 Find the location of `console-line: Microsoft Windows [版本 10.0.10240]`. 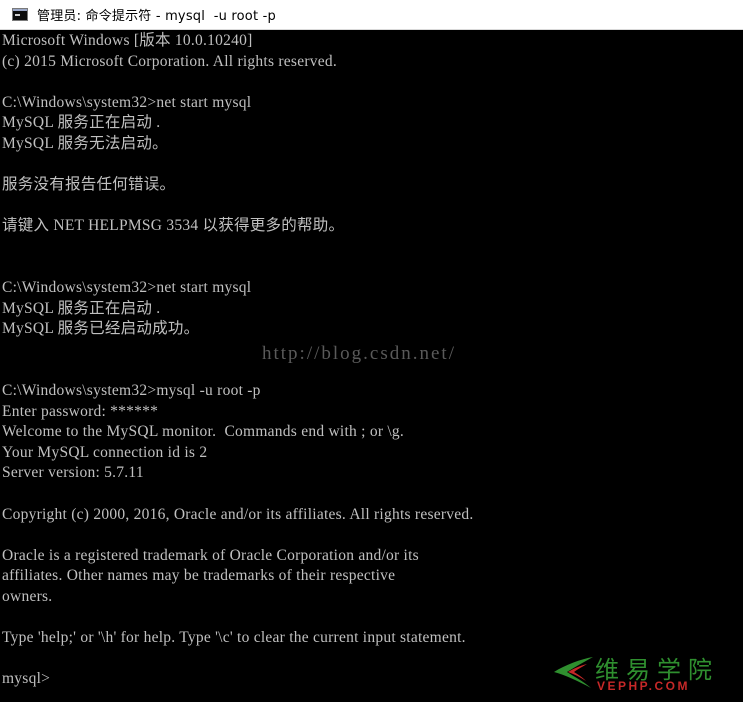

console-line: Microsoft Windows [版本 10.0.10240] is located at coordinates (127, 40).